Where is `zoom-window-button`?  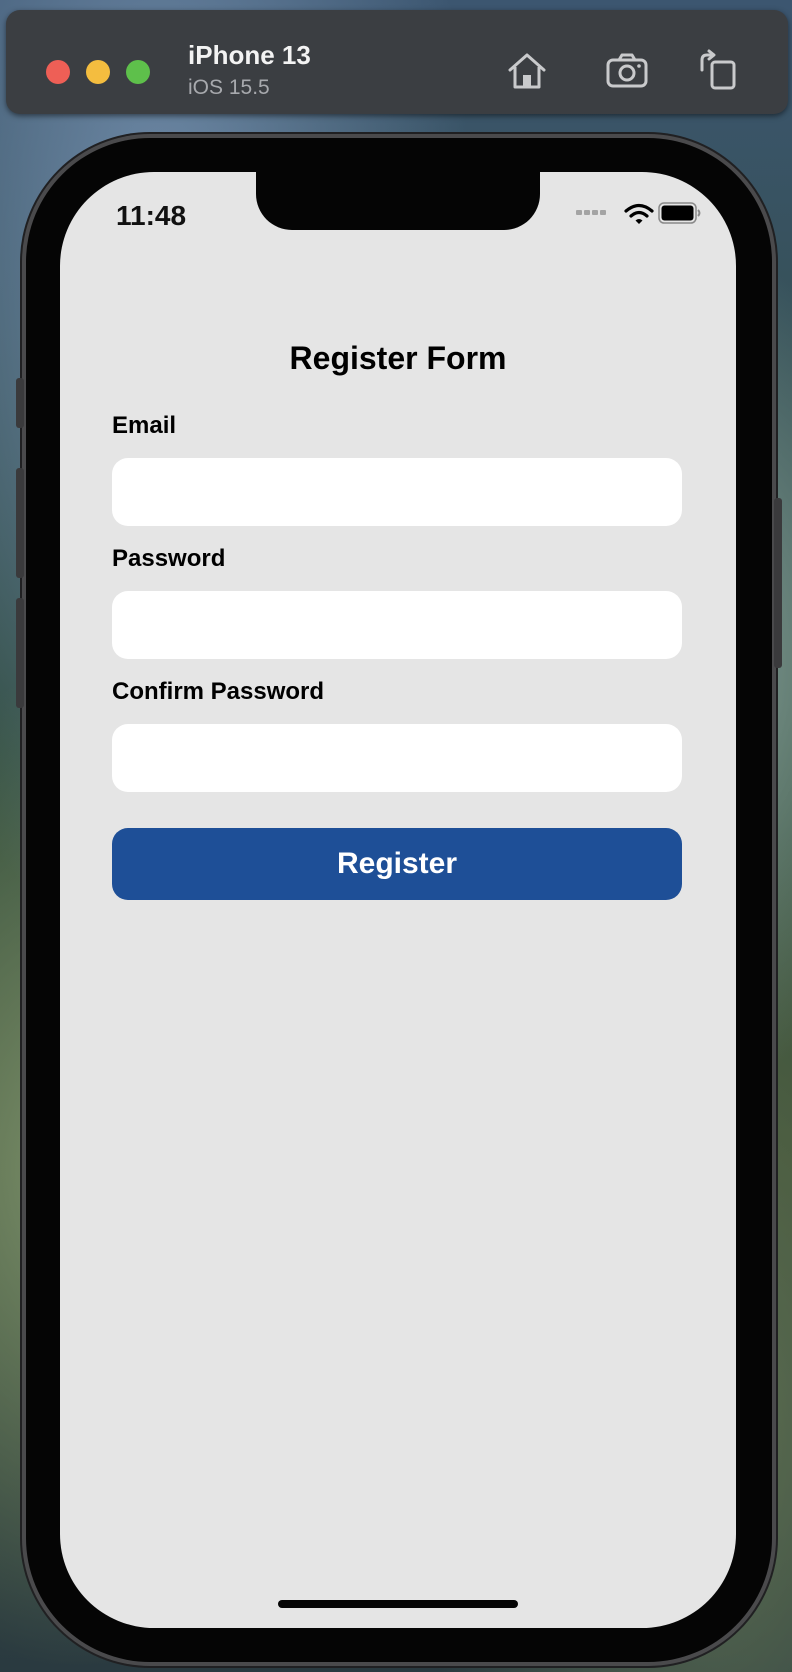 zoom-window-button is located at coordinates (138, 72).